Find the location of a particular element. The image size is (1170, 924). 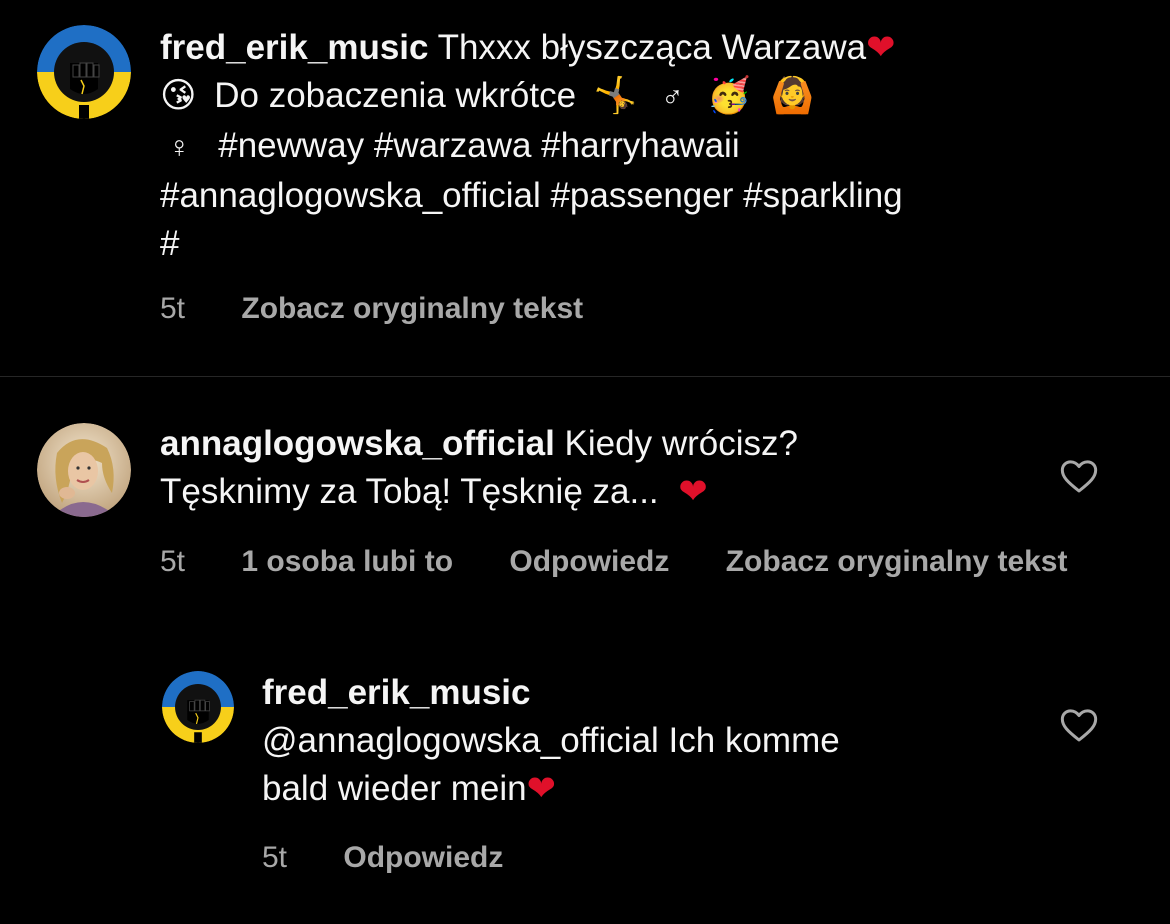

reply-mention: @annaglogowska_official is located at coordinates (460, 740).